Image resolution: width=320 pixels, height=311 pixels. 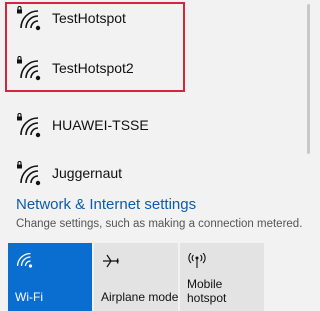 I want to click on mobile-hotspot-label: Mobile hotspot, so click(x=206, y=291).